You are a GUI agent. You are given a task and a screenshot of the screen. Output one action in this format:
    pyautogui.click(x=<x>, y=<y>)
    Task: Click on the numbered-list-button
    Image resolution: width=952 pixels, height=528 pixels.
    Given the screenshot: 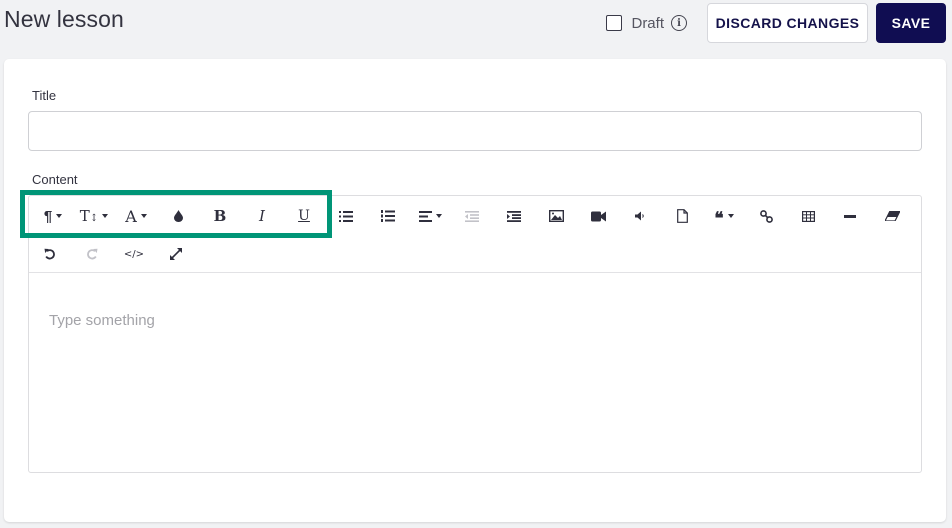 What is the action you would take?
    pyautogui.click(x=388, y=216)
    